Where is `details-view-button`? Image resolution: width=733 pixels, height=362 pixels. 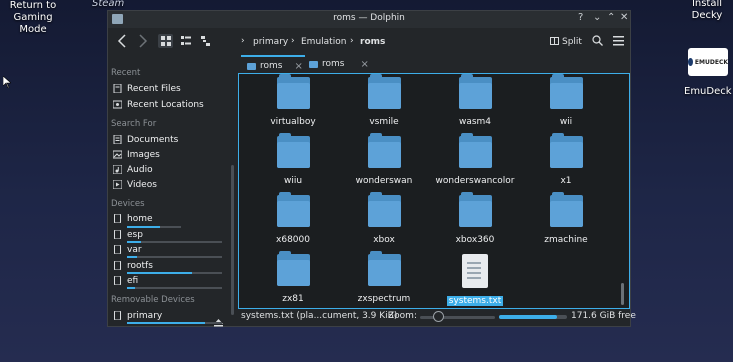
details-view-button is located at coordinates (205, 41).